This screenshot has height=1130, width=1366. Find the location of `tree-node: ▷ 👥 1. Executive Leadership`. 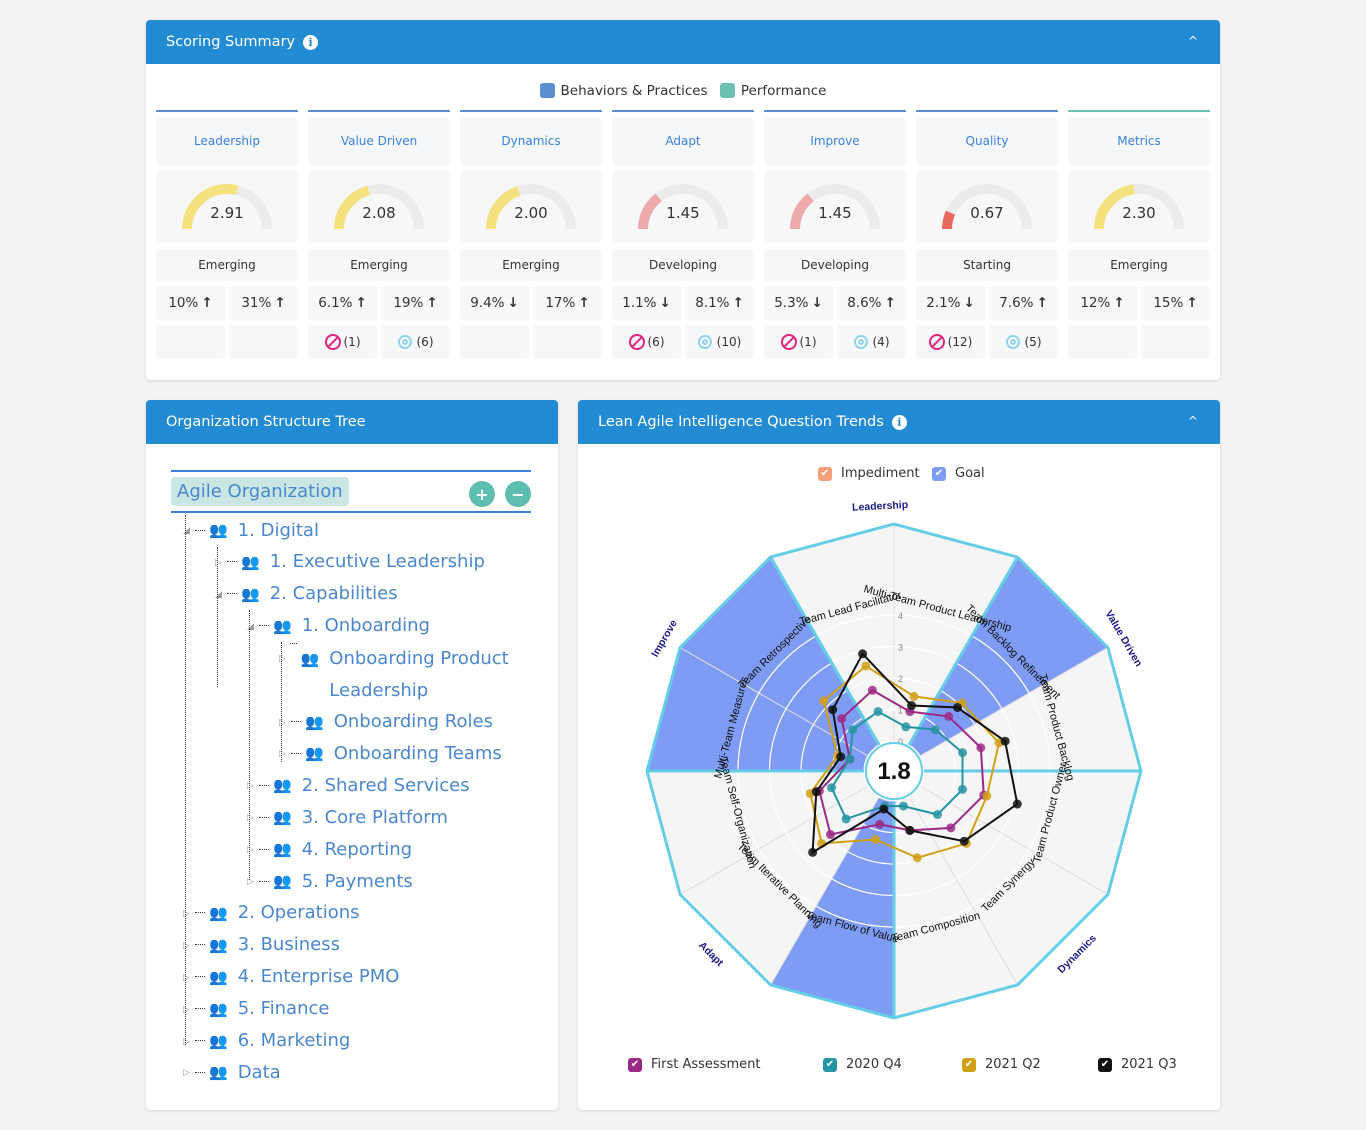

tree-node: ▷ 👥 1. Executive Leadership is located at coordinates (350, 562).